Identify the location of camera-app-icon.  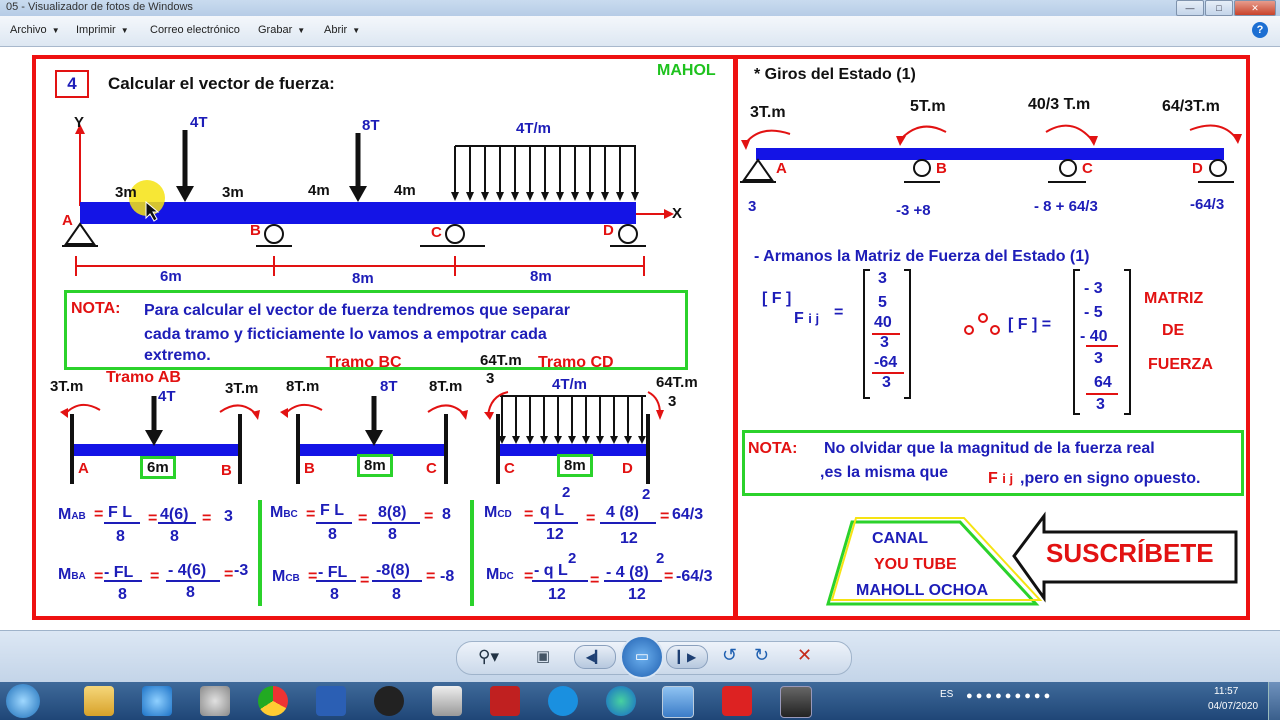
(796, 702).